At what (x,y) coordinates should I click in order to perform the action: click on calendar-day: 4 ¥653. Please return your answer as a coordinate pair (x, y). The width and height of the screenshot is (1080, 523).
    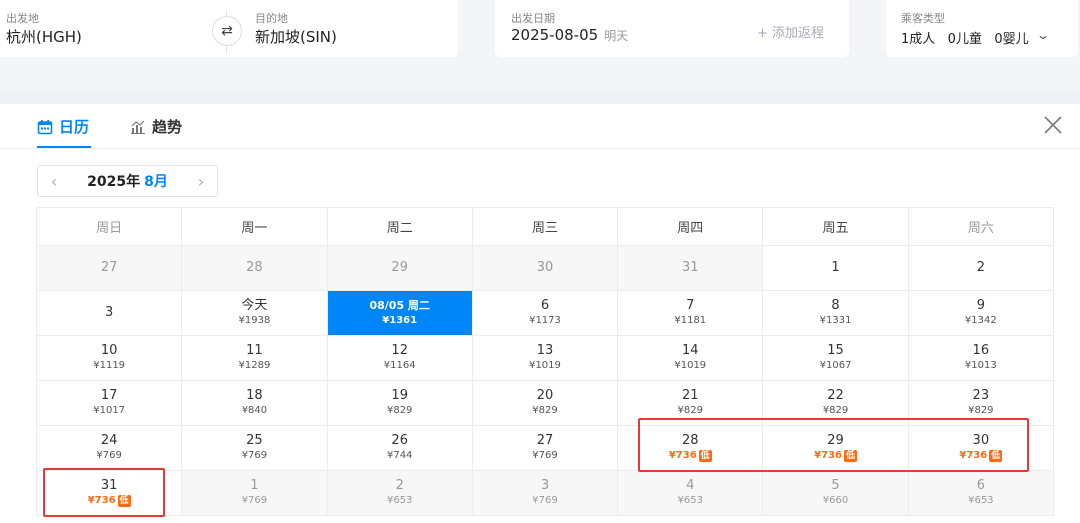
    Looking at the image, I should click on (691, 493).